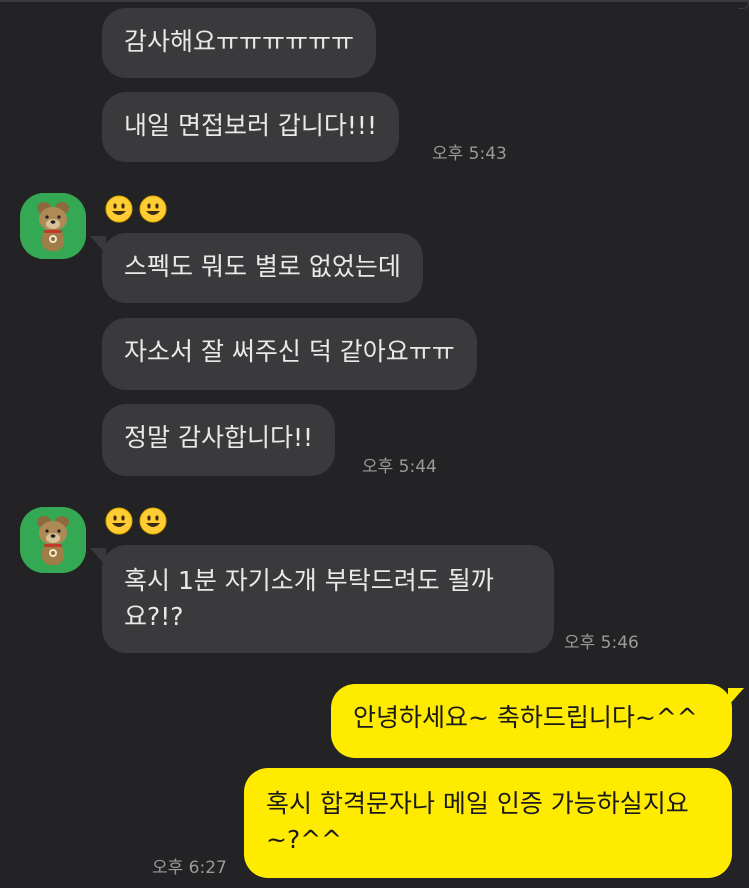 This screenshot has height=888, width=749. I want to click on message-bubble-incoming: 감사해요ㅠㅠㅠㅠㅠㅠ, so click(239, 43).